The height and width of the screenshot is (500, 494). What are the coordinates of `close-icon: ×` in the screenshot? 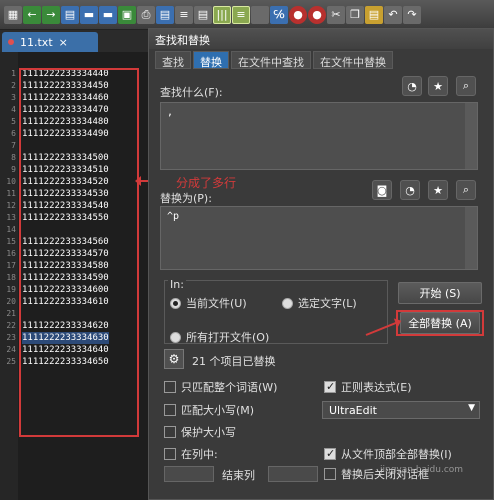 It's located at (63, 42).